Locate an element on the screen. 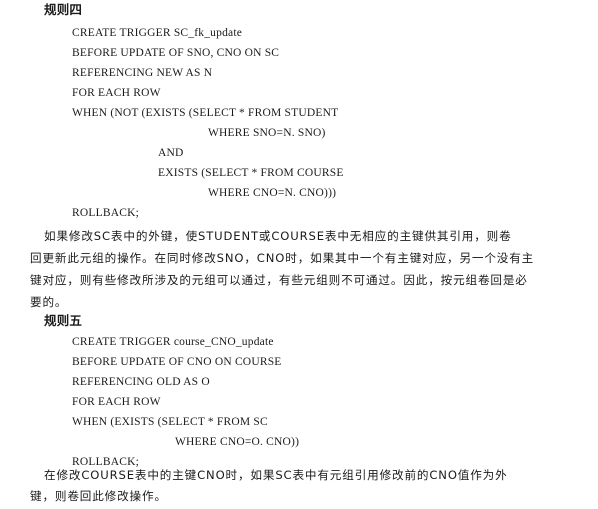 The height and width of the screenshot is (509, 598). rule4-code-line: EXISTS (SELECT * FROM COURSE is located at coordinates (251, 173).